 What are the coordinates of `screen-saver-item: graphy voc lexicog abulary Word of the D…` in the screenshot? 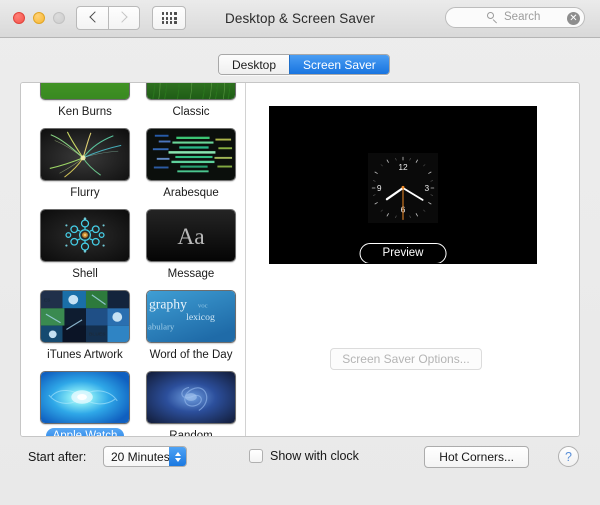 It's located at (191, 326).